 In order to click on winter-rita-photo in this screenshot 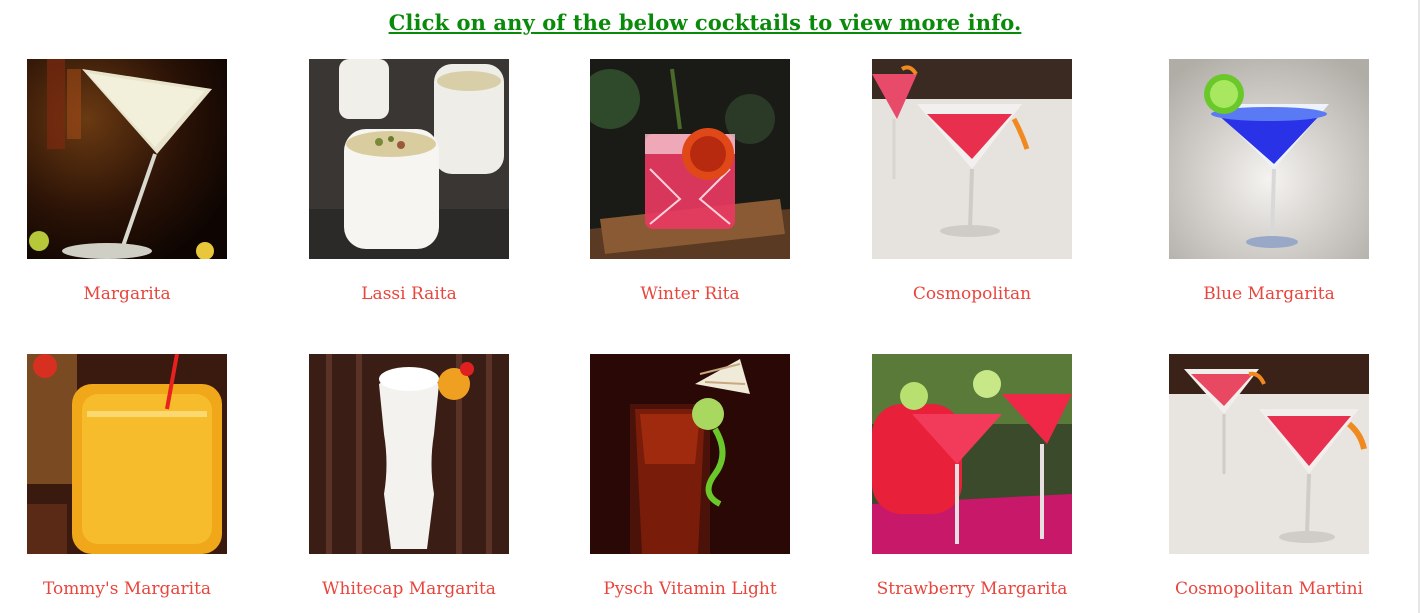, I will do `click(690, 159)`.